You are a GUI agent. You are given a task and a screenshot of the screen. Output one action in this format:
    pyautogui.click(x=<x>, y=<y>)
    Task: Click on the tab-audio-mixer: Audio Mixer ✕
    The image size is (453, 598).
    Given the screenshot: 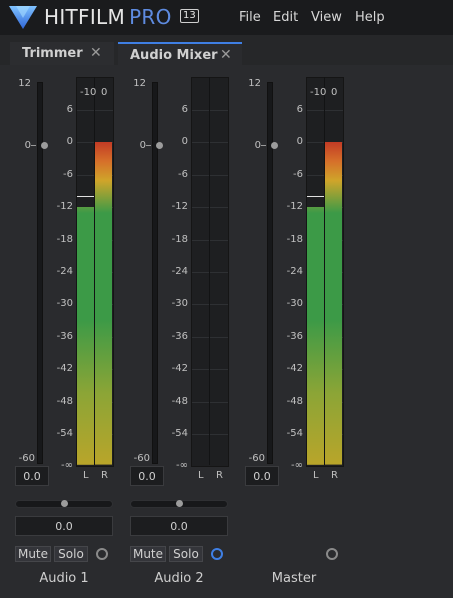 What is the action you would take?
    pyautogui.click(x=180, y=53)
    